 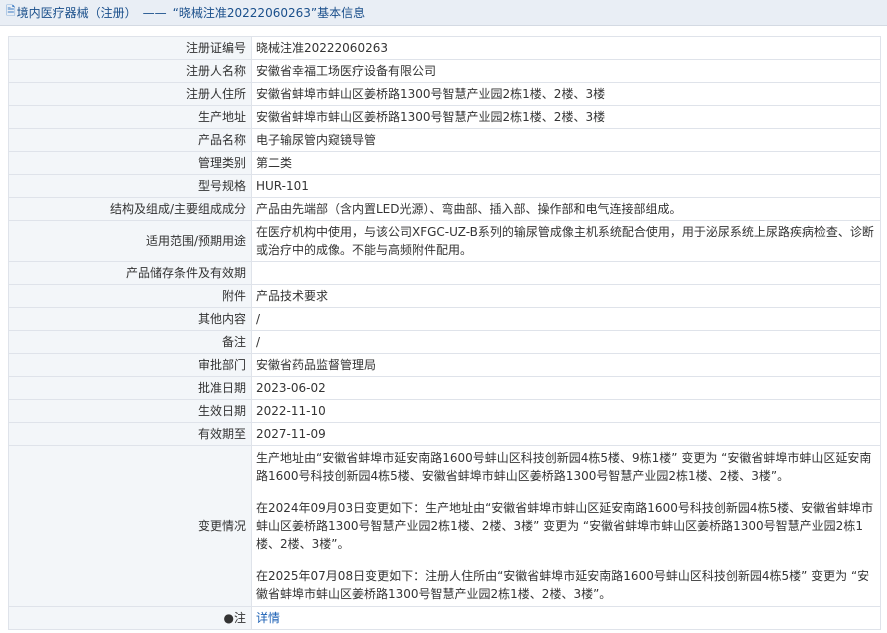 I want to click on row-label: 生产地址, so click(x=130, y=117).